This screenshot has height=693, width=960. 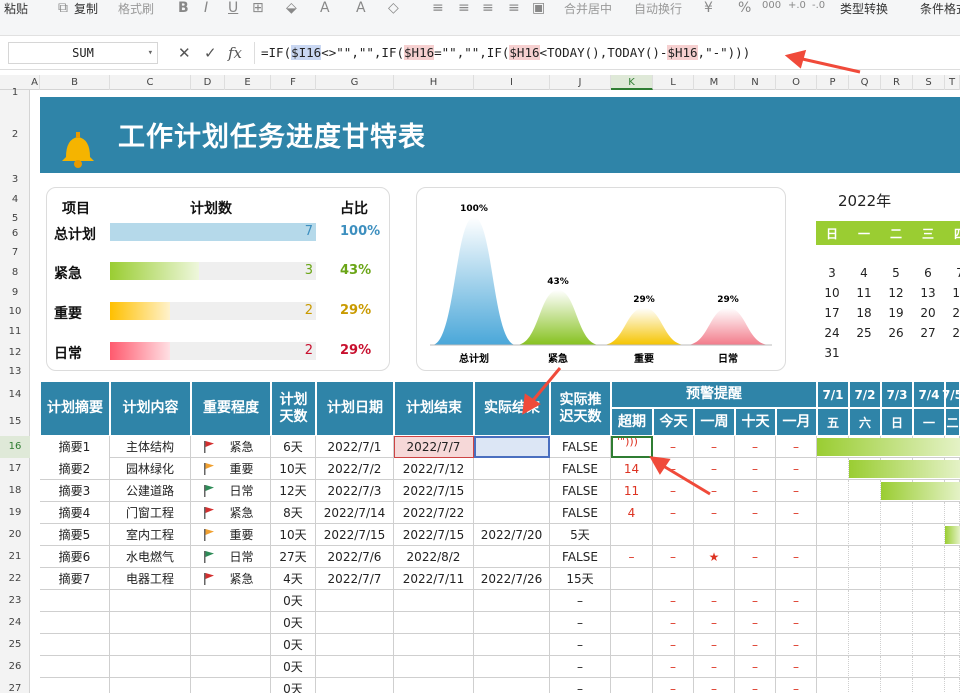 I want to click on arrow-overdue, so click(x=685, y=479).